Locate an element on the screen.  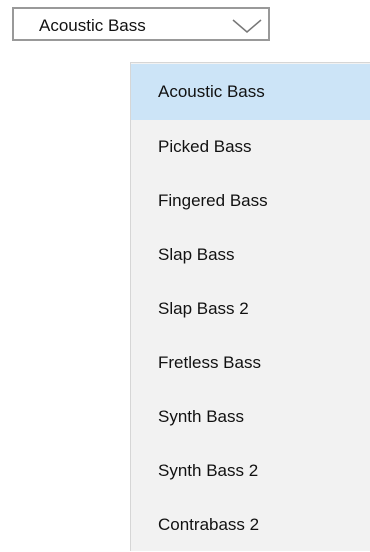
option-label: Synth Bass is located at coordinates (201, 416).